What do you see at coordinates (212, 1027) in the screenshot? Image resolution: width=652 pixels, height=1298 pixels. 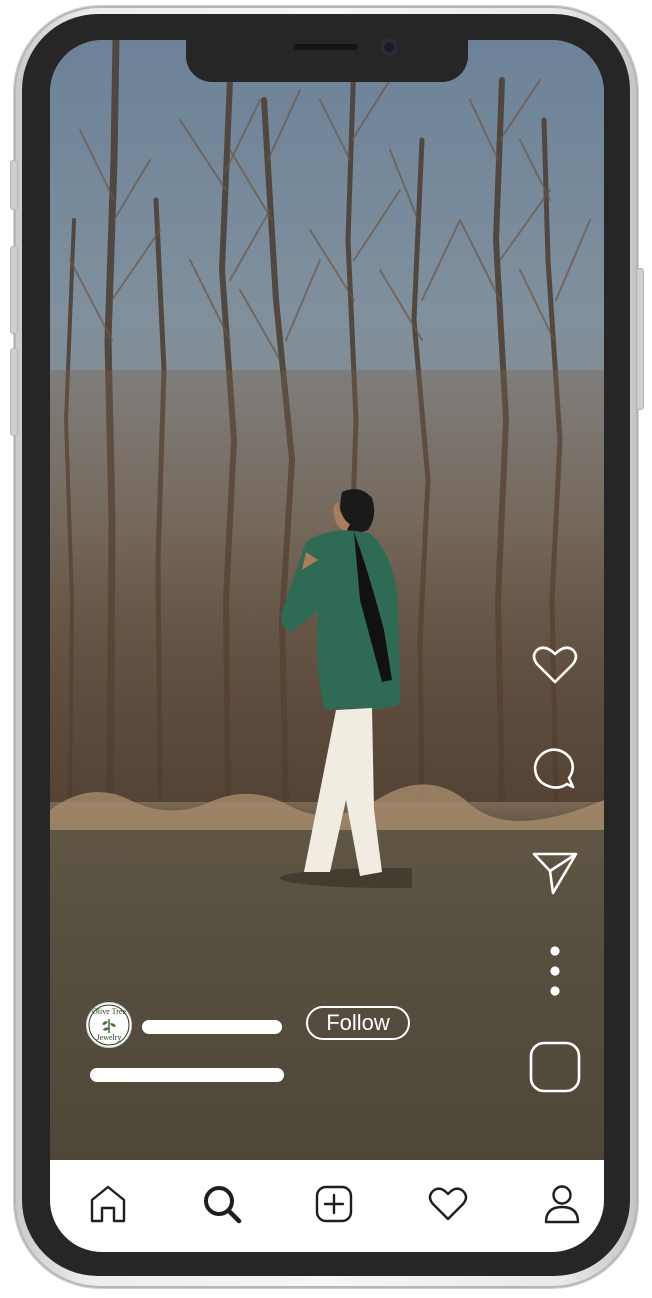 I see `username-placeholder-bar` at bounding box center [212, 1027].